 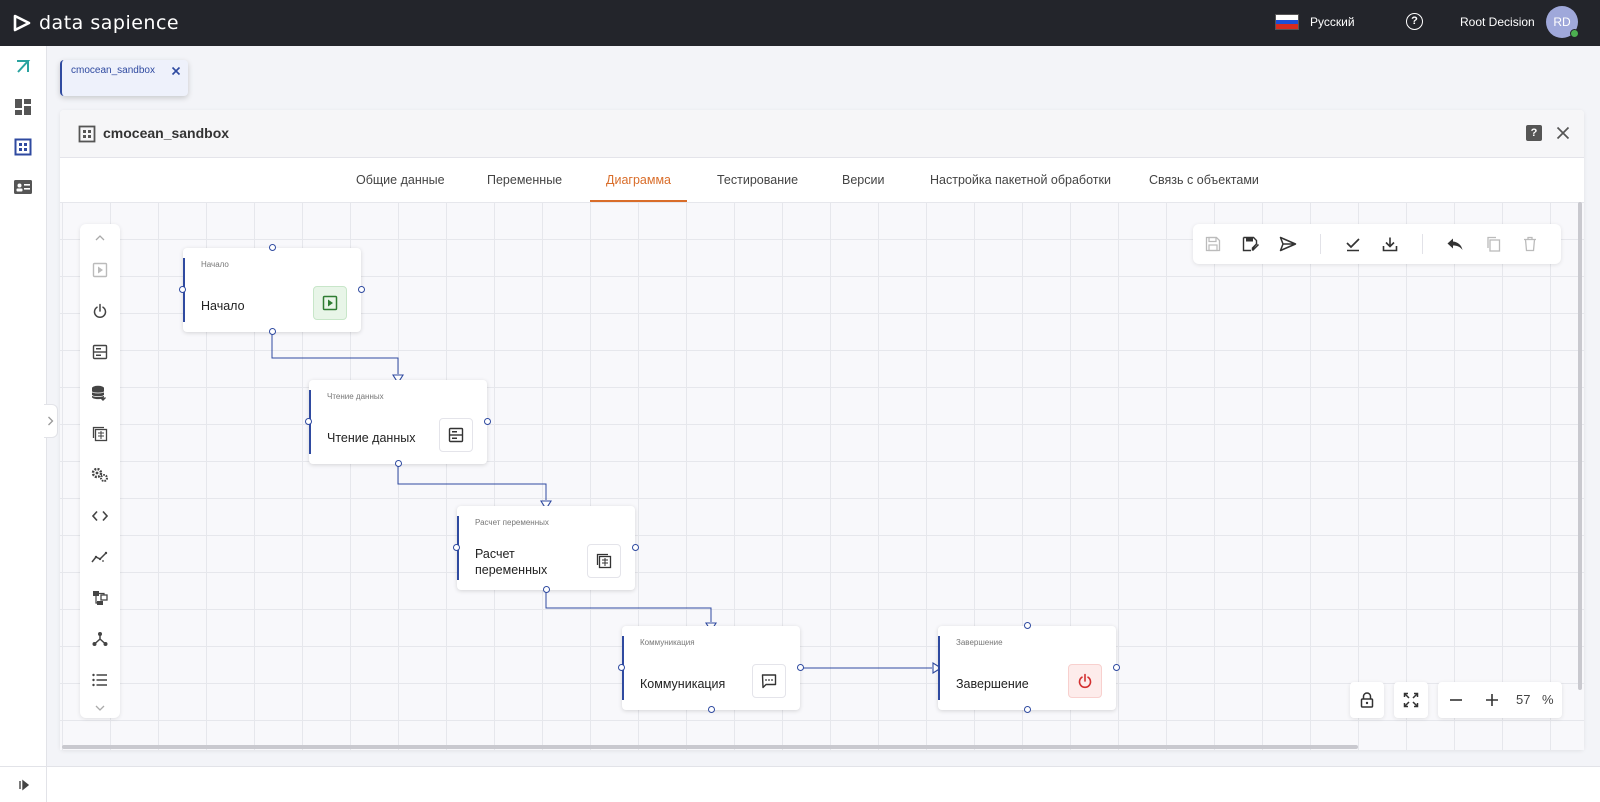 I want to click on minus-icon, so click(x=1456, y=700).